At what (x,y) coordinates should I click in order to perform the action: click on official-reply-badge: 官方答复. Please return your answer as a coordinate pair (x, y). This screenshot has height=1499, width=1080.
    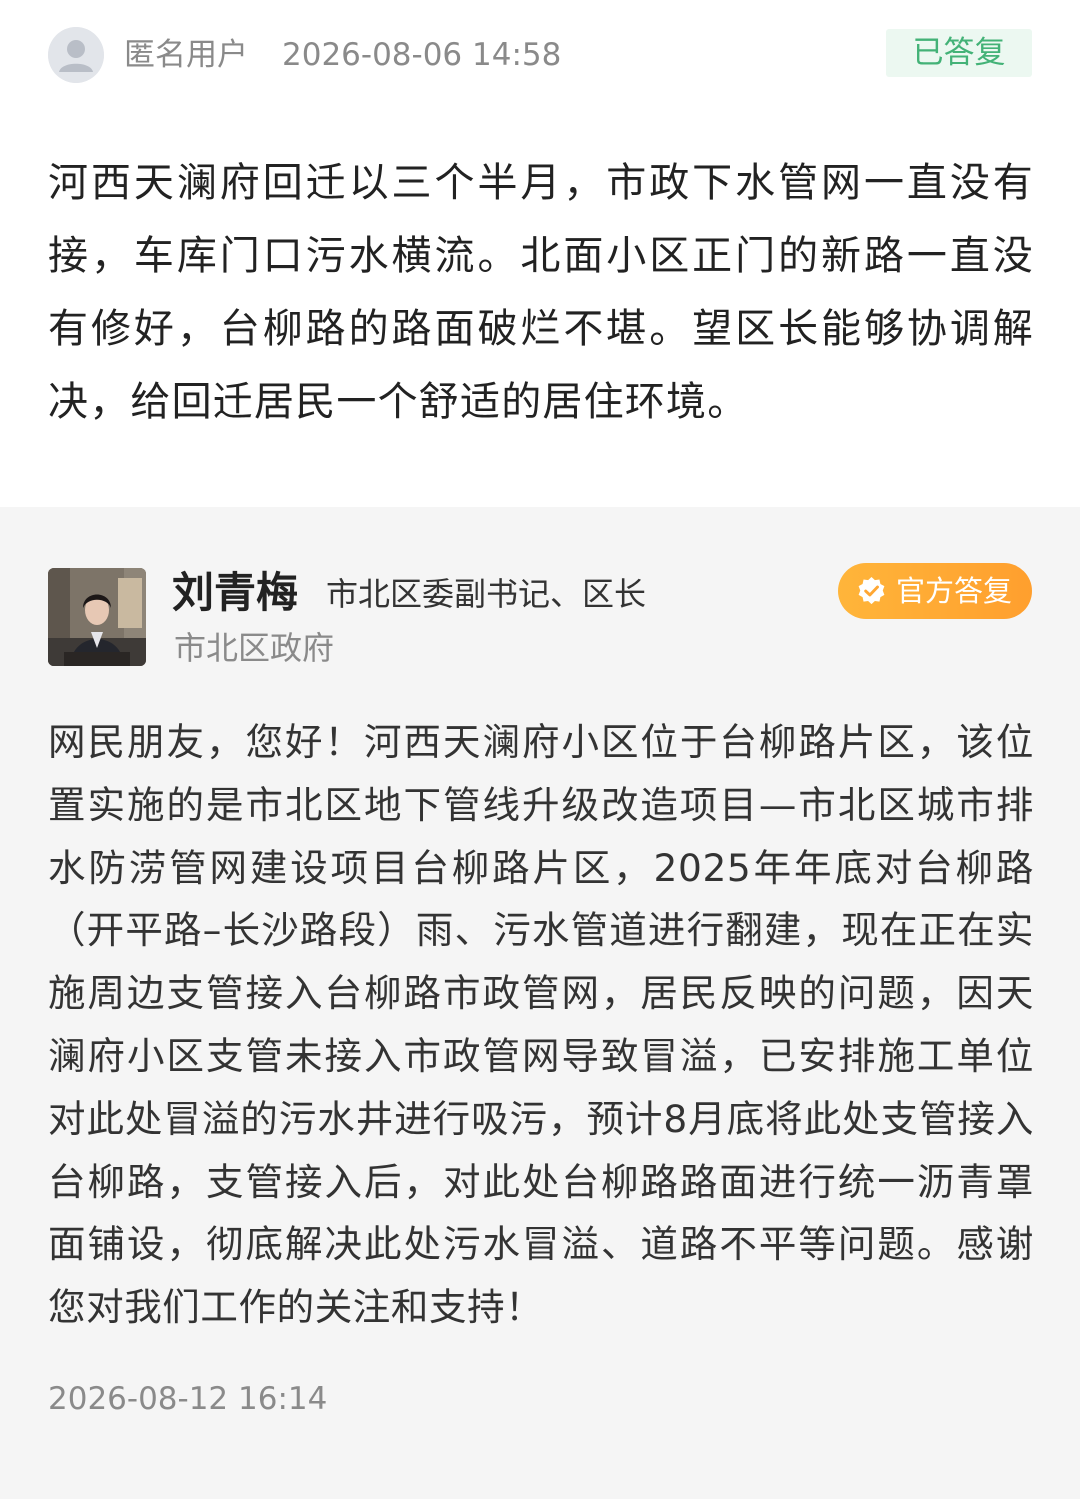
    Looking at the image, I should click on (935, 591).